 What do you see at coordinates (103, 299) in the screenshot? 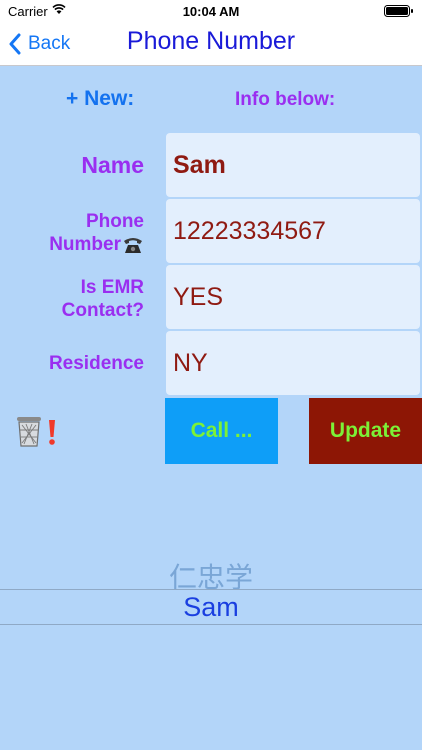
I see `emr-contact-label: Is EMR Contact?` at bounding box center [103, 299].